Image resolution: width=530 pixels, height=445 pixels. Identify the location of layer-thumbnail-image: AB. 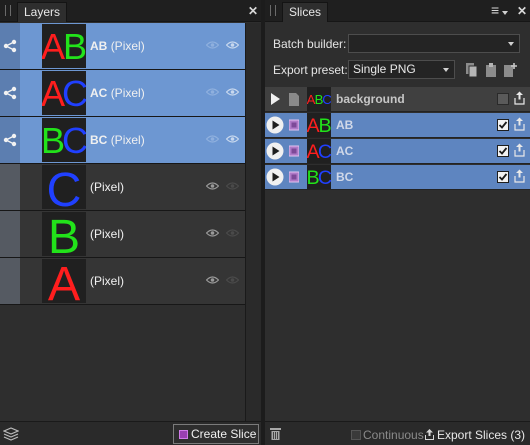
(64, 46).